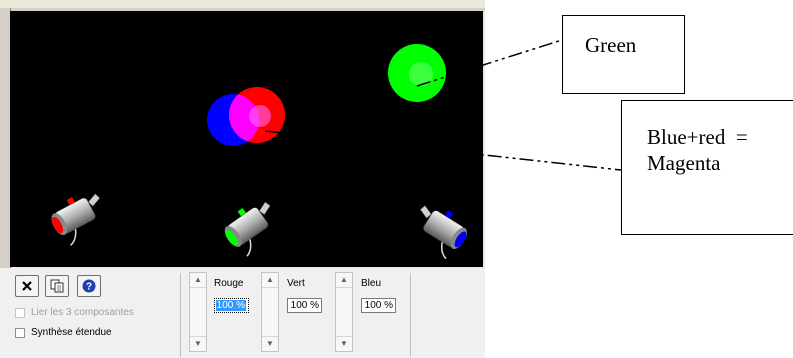  I want to click on help-button: ?, so click(89, 286).